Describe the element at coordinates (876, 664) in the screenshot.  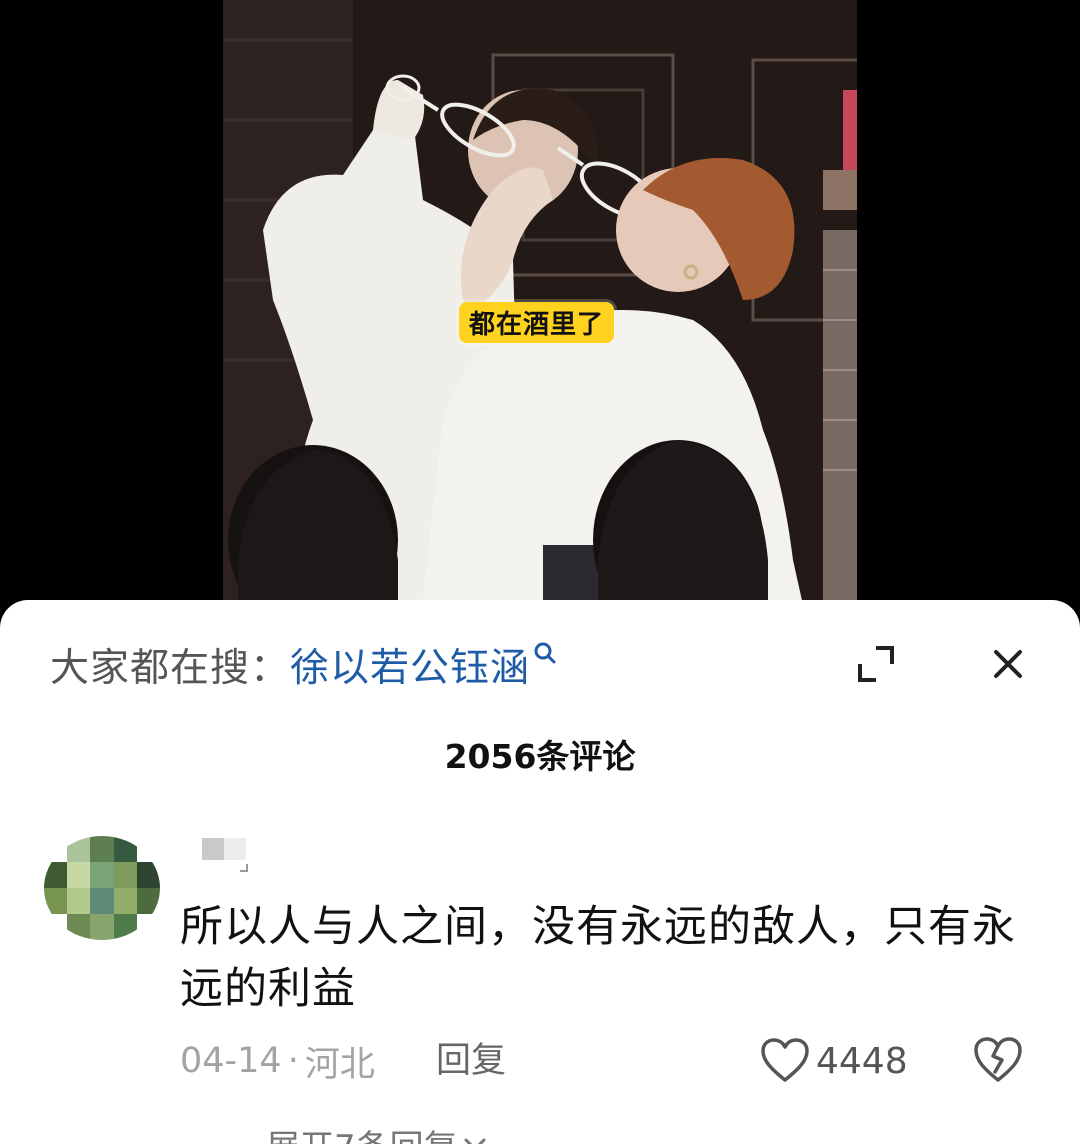
I see `expand-icon` at that location.